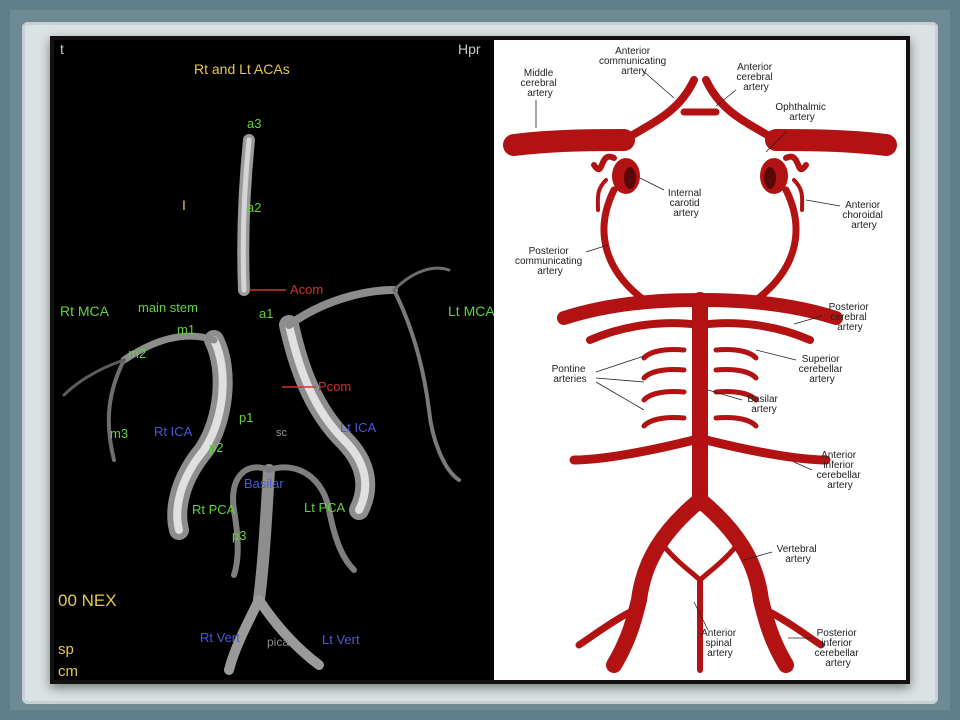 The image size is (960, 720). I want to click on label-lt-mca: Lt MCA, so click(471, 311).